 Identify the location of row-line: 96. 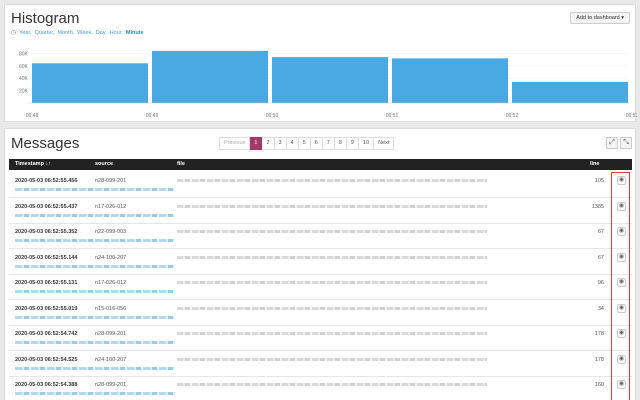
(600, 283).